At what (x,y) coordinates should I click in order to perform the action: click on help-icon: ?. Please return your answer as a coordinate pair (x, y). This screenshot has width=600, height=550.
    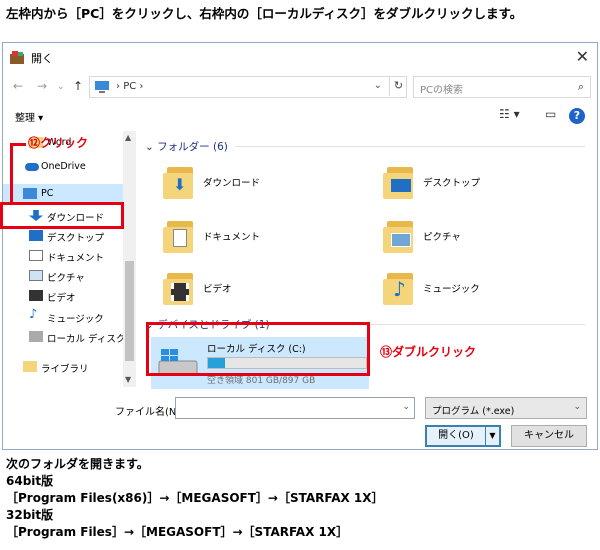
    Looking at the image, I should click on (577, 116).